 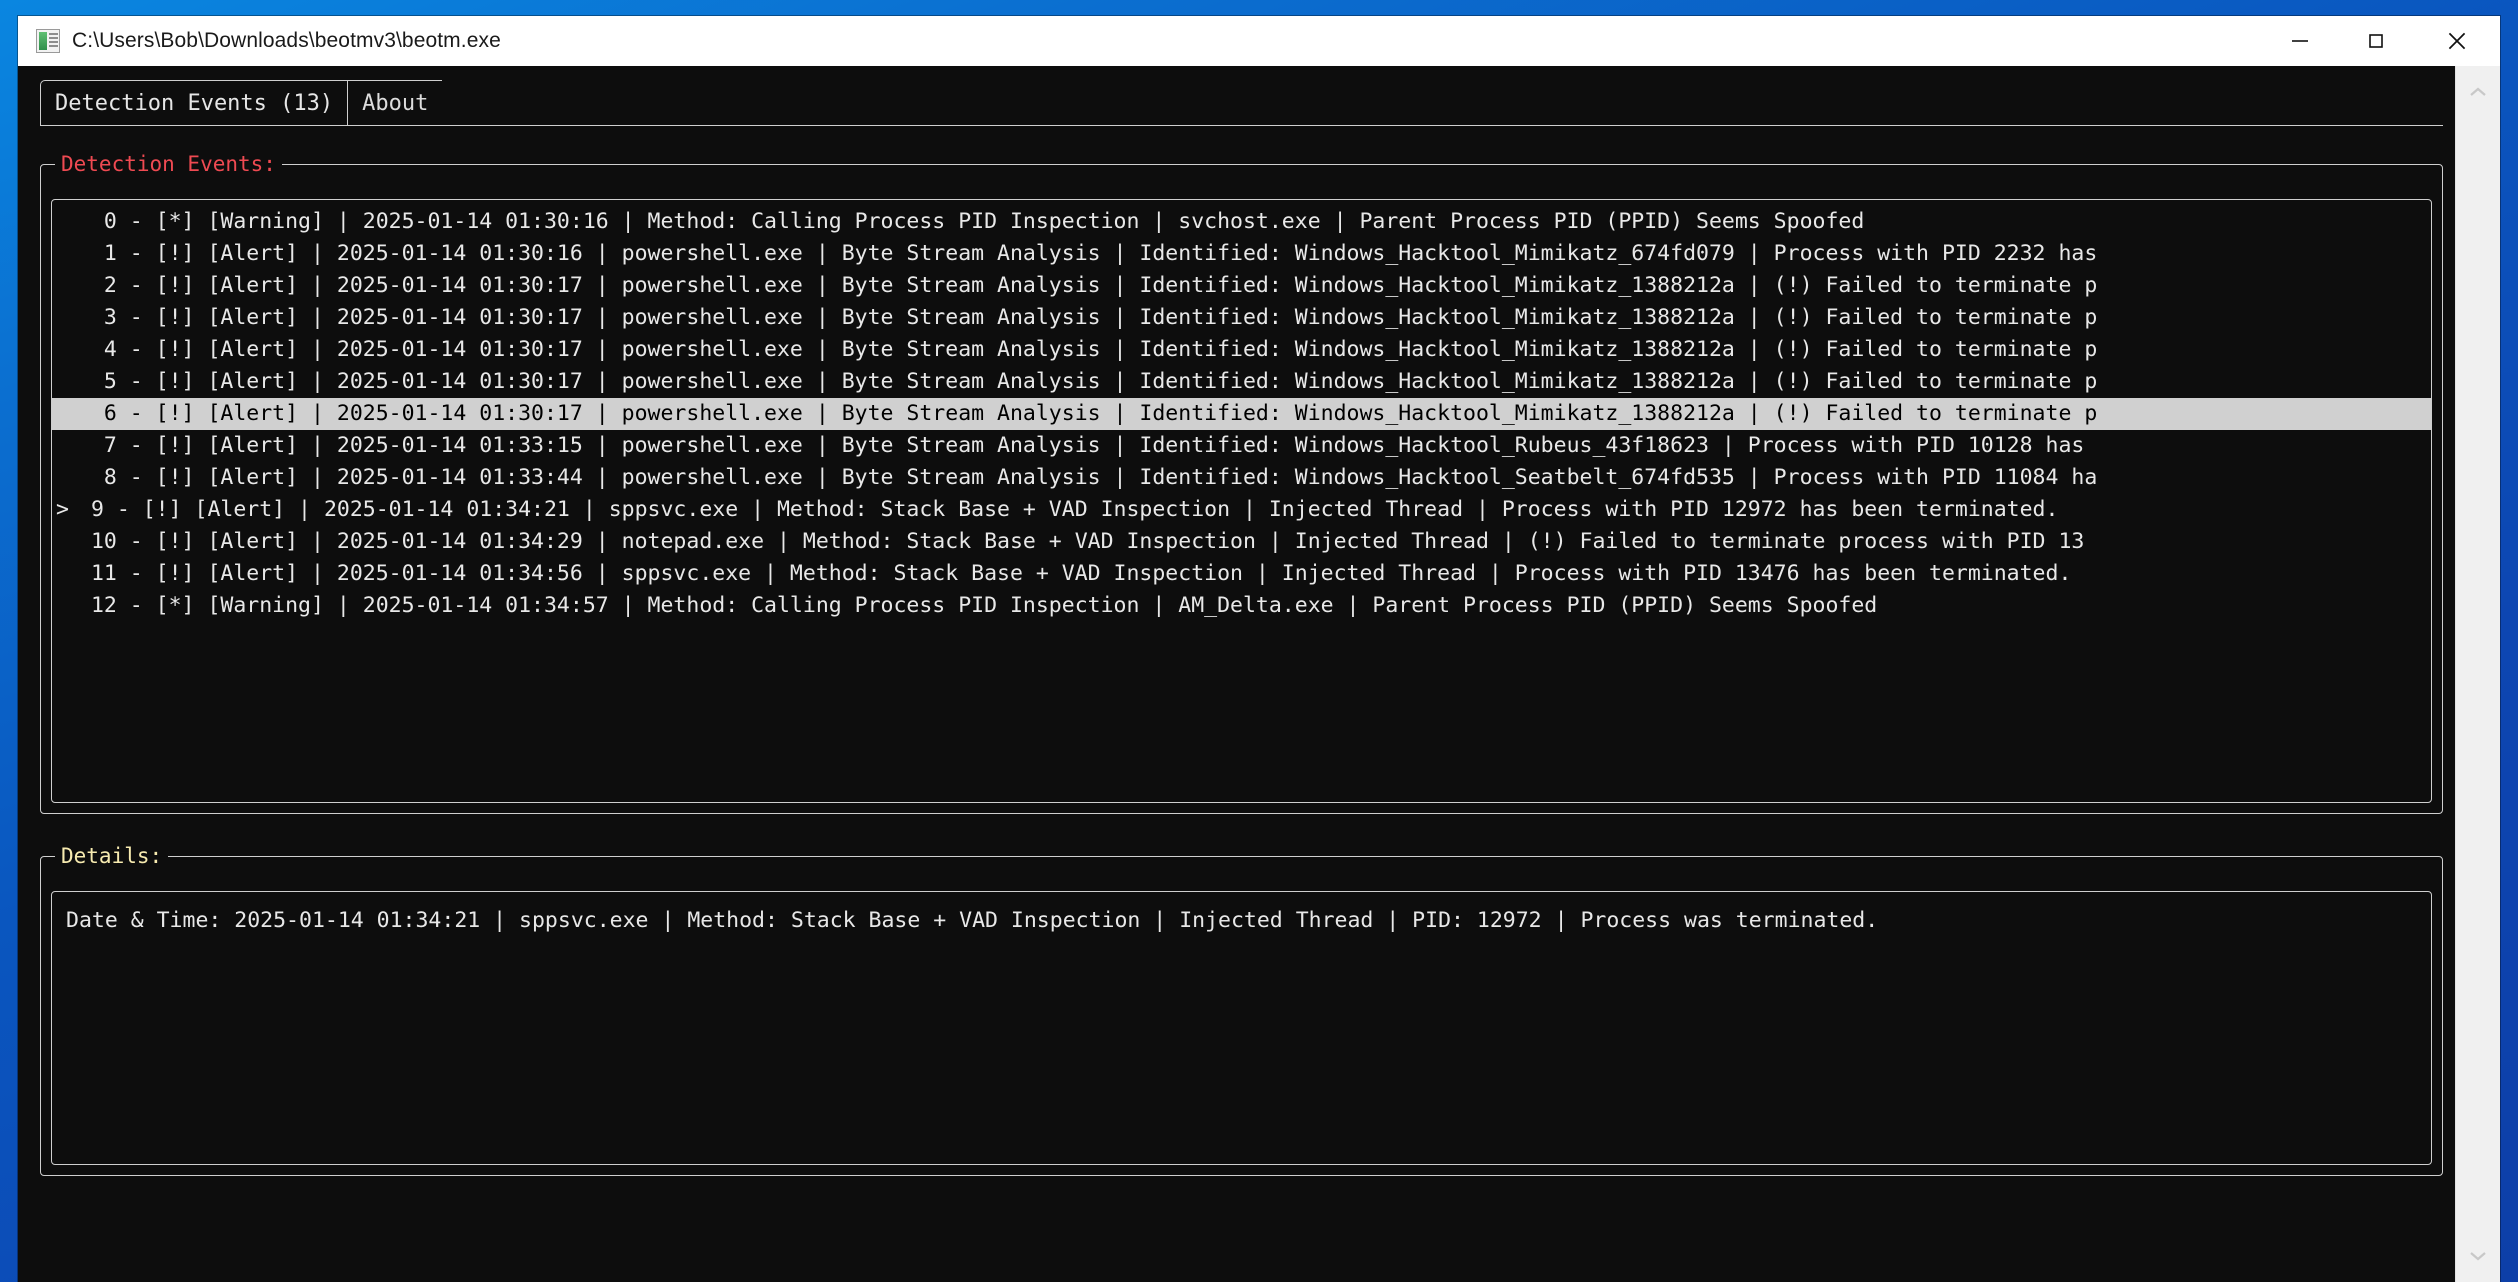 I want to click on tab-detection-events-label: Detection Events (13), so click(x=194, y=103).